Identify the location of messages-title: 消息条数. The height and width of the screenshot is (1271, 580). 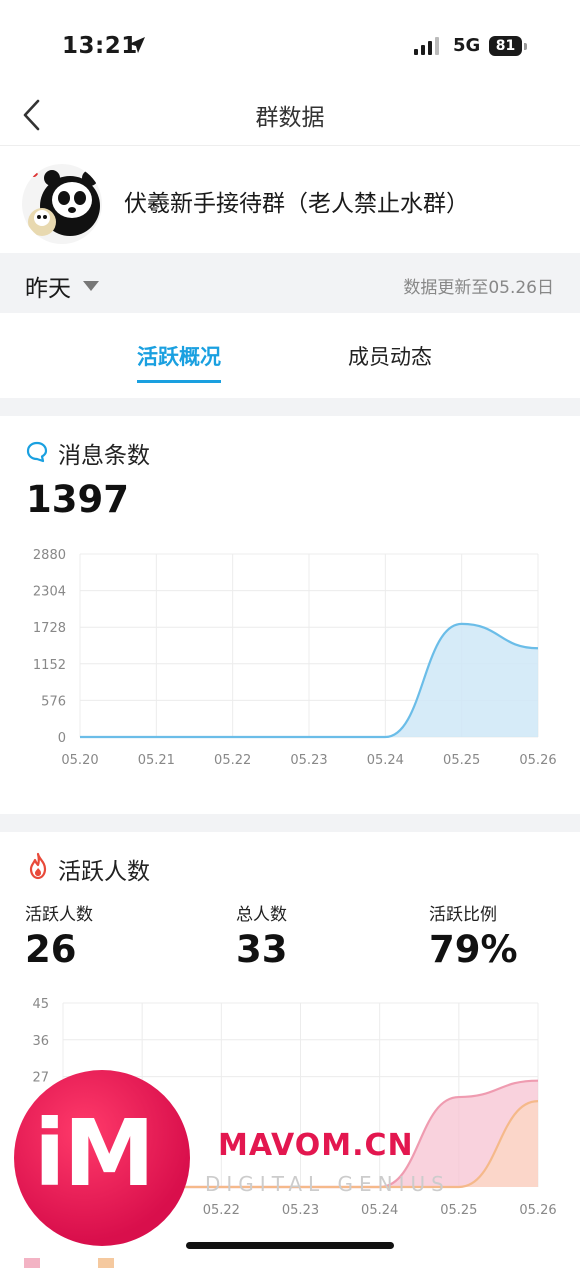
(104, 456).